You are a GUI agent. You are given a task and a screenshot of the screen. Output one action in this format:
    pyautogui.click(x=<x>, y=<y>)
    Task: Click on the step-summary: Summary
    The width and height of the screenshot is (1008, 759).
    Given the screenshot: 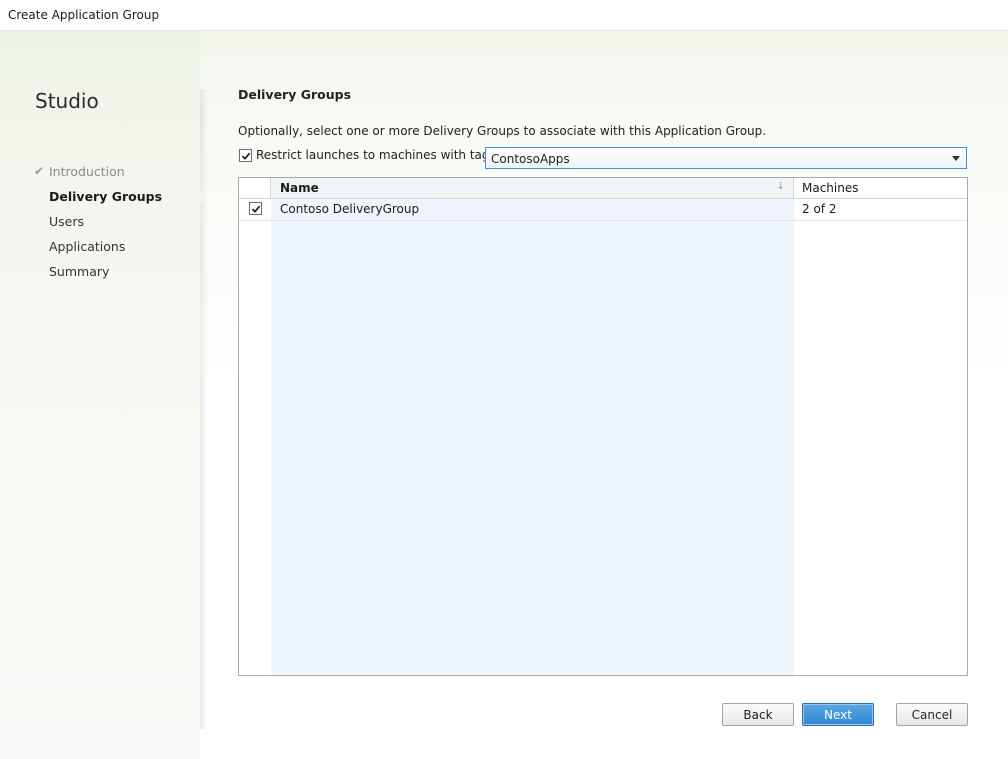 What is the action you would take?
    pyautogui.click(x=79, y=271)
    